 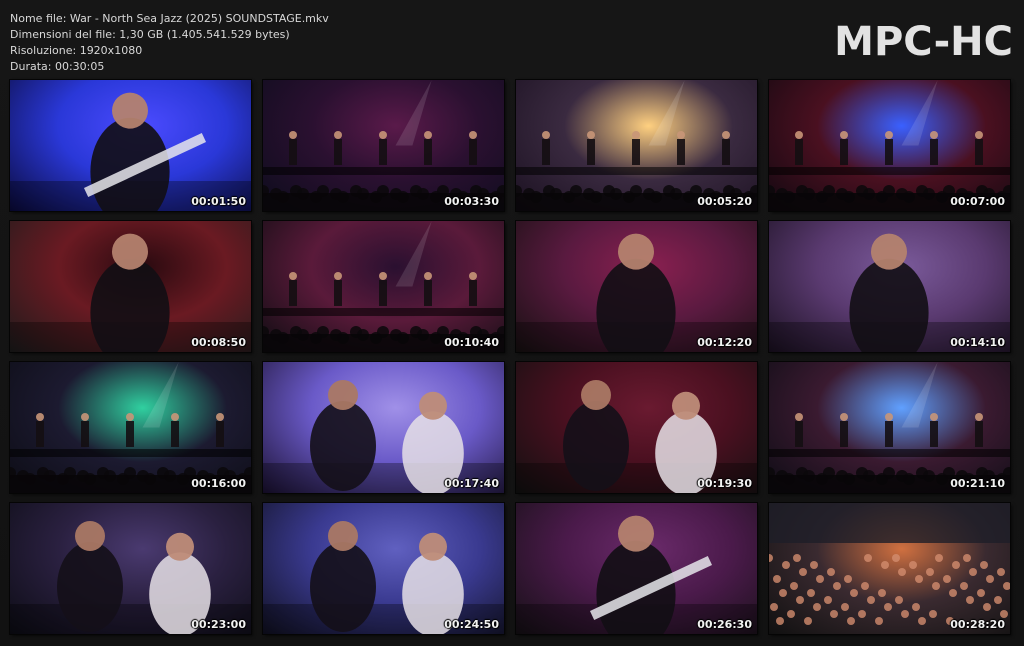 I want to click on video-thumbnail: 00:26:30, so click(x=636, y=568).